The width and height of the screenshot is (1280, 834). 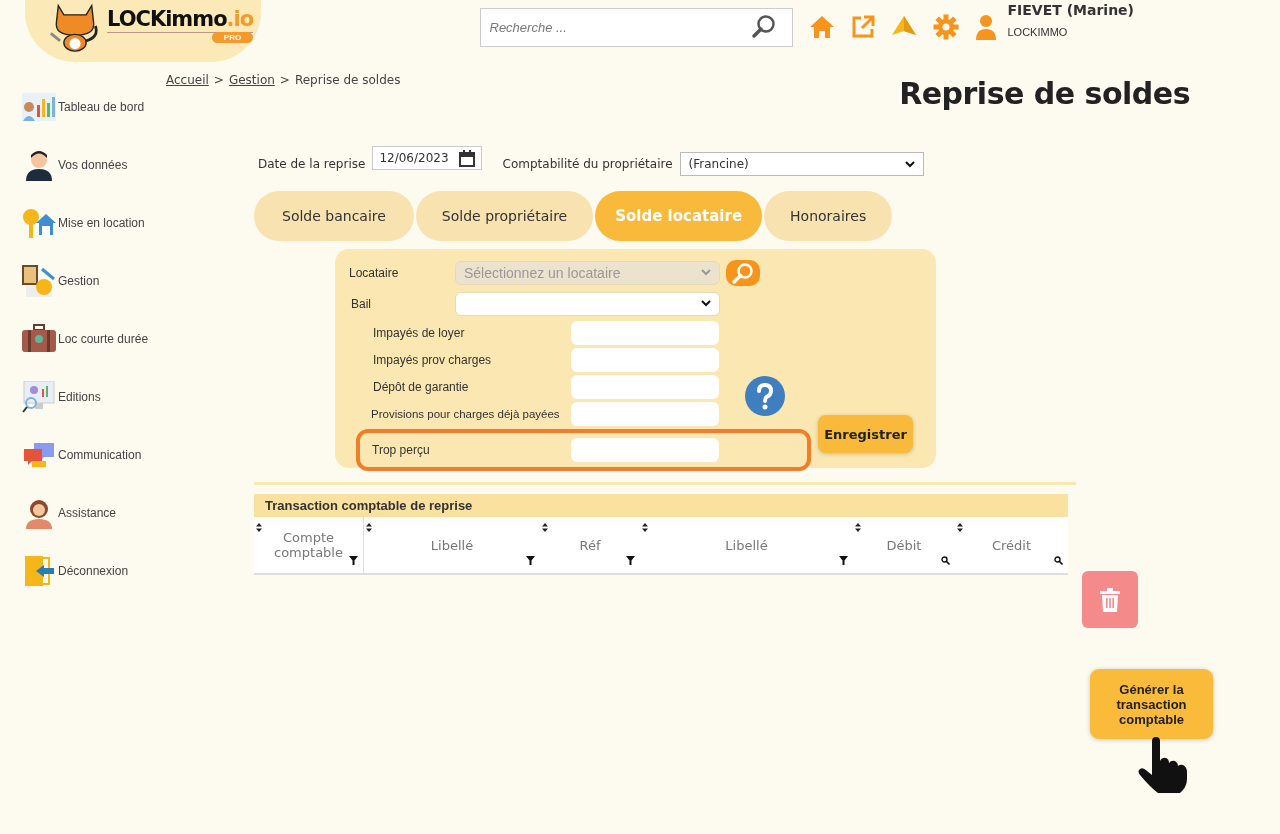 I want to click on field-label: Locataire, so click(x=374, y=272).